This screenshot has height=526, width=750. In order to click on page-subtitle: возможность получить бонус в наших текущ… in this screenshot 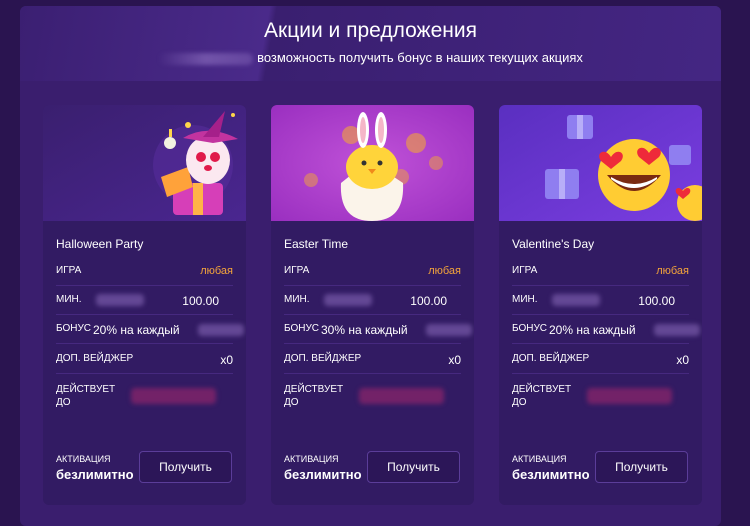, I will do `click(370, 57)`.